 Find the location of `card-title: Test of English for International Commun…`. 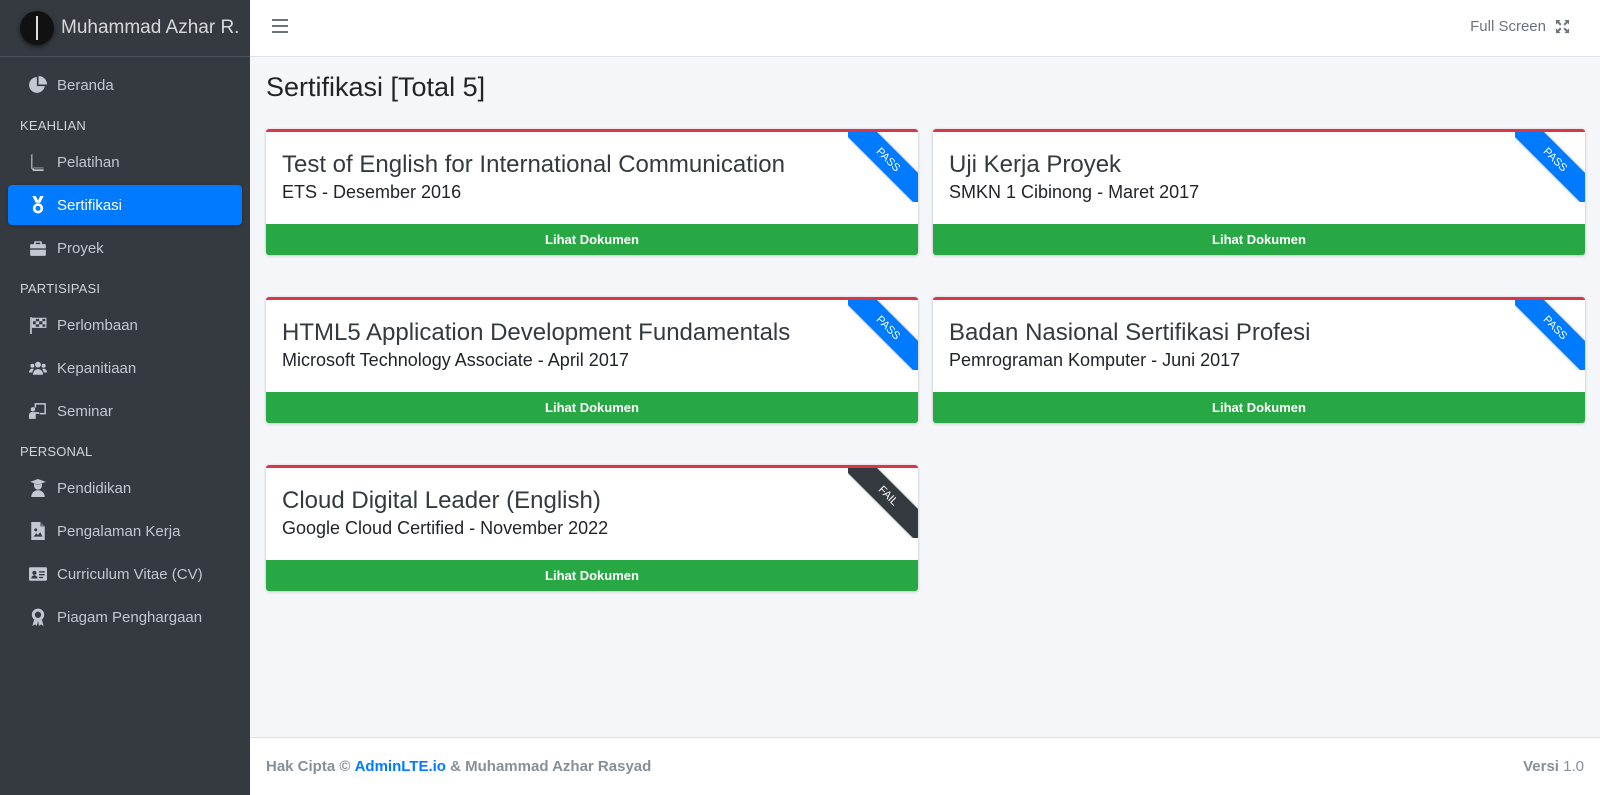

card-title: Test of English for International Commun… is located at coordinates (533, 164).